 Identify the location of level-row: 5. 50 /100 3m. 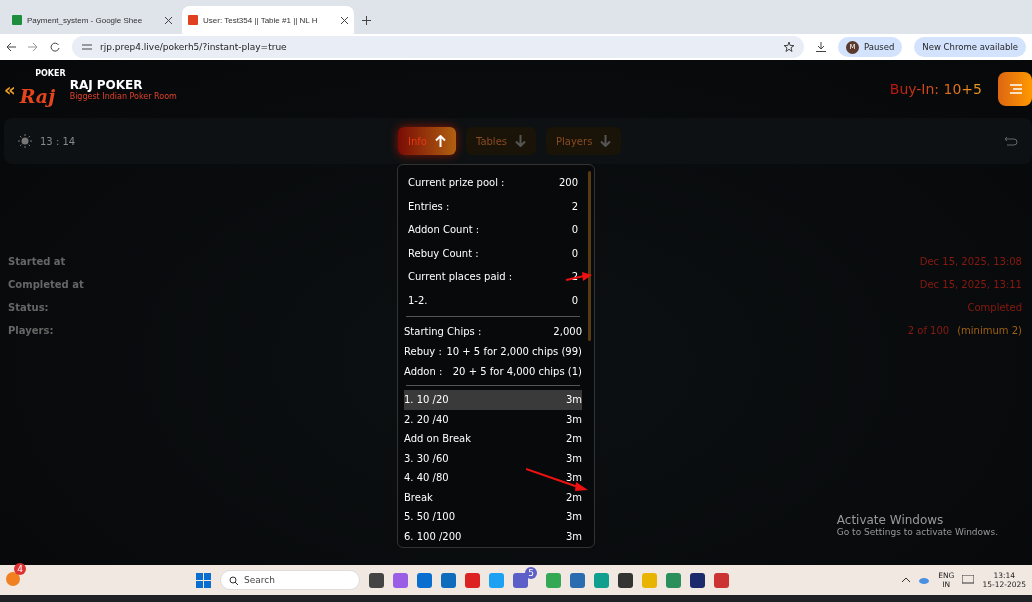
(493, 517).